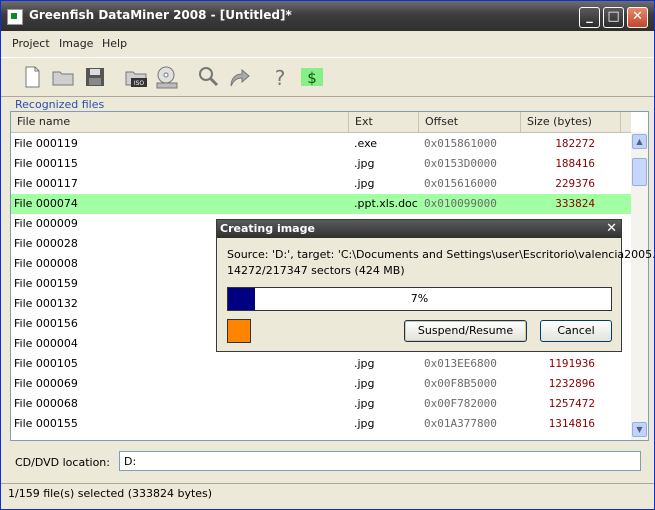  What do you see at coordinates (386, 203) in the screenshot?
I see `cell-ext: .ppt.xls.doc` at bounding box center [386, 203].